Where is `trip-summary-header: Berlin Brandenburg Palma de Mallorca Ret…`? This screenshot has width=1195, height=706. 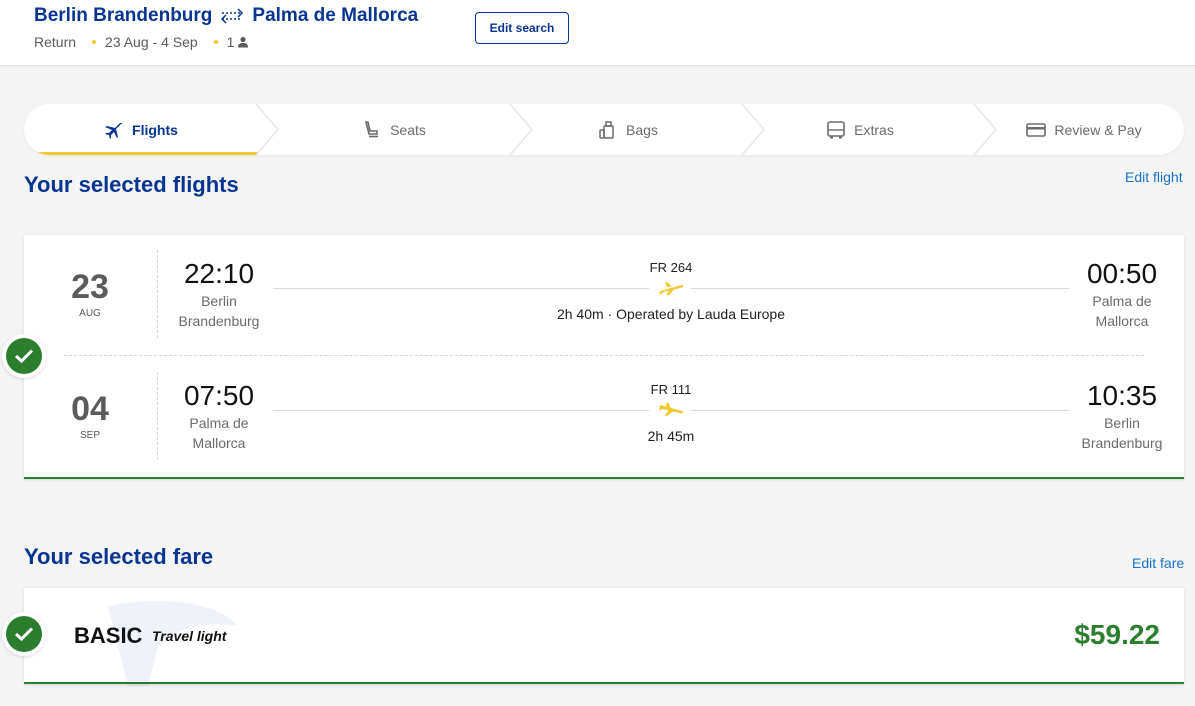 trip-summary-header: Berlin Brandenburg Palma de Mallorca Ret… is located at coordinates (597, 33).